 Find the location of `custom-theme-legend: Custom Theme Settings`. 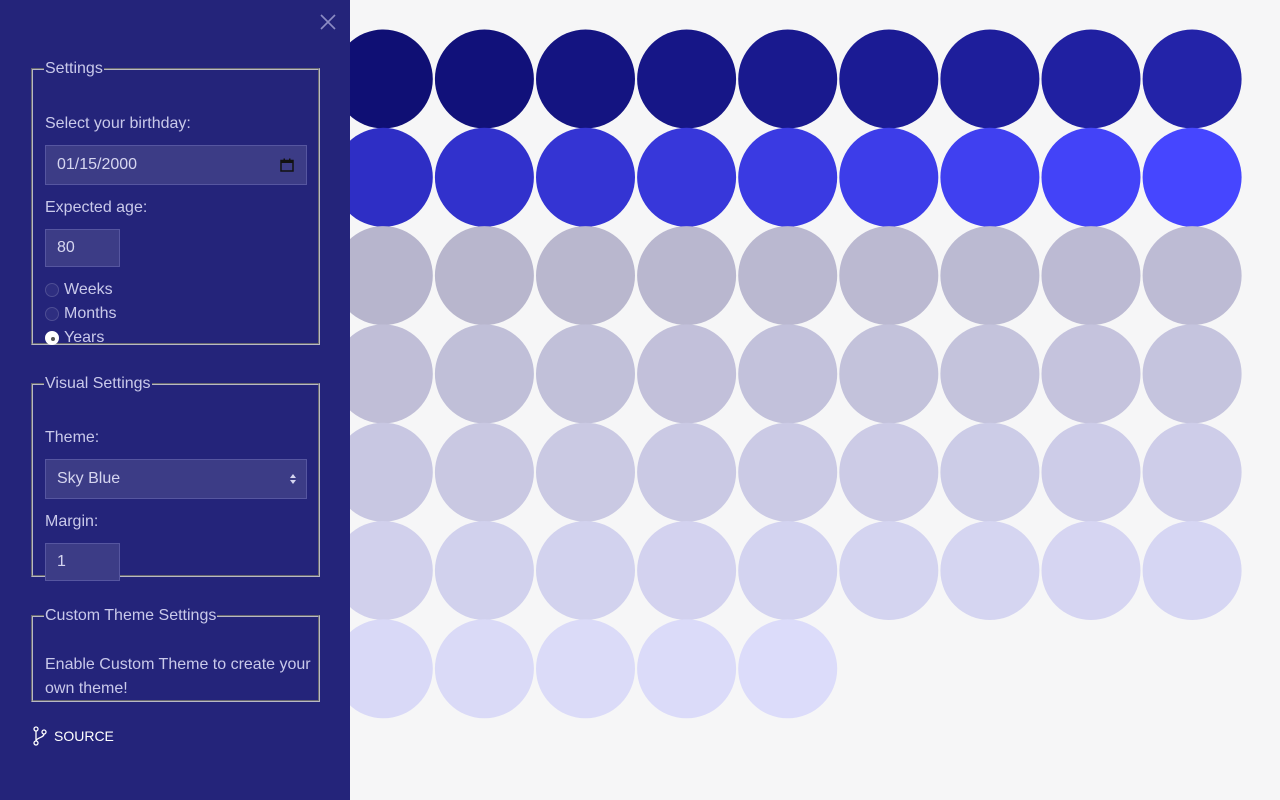

custom-theme-legend: Custom Theme Settings is located at coordinates (131, 615).